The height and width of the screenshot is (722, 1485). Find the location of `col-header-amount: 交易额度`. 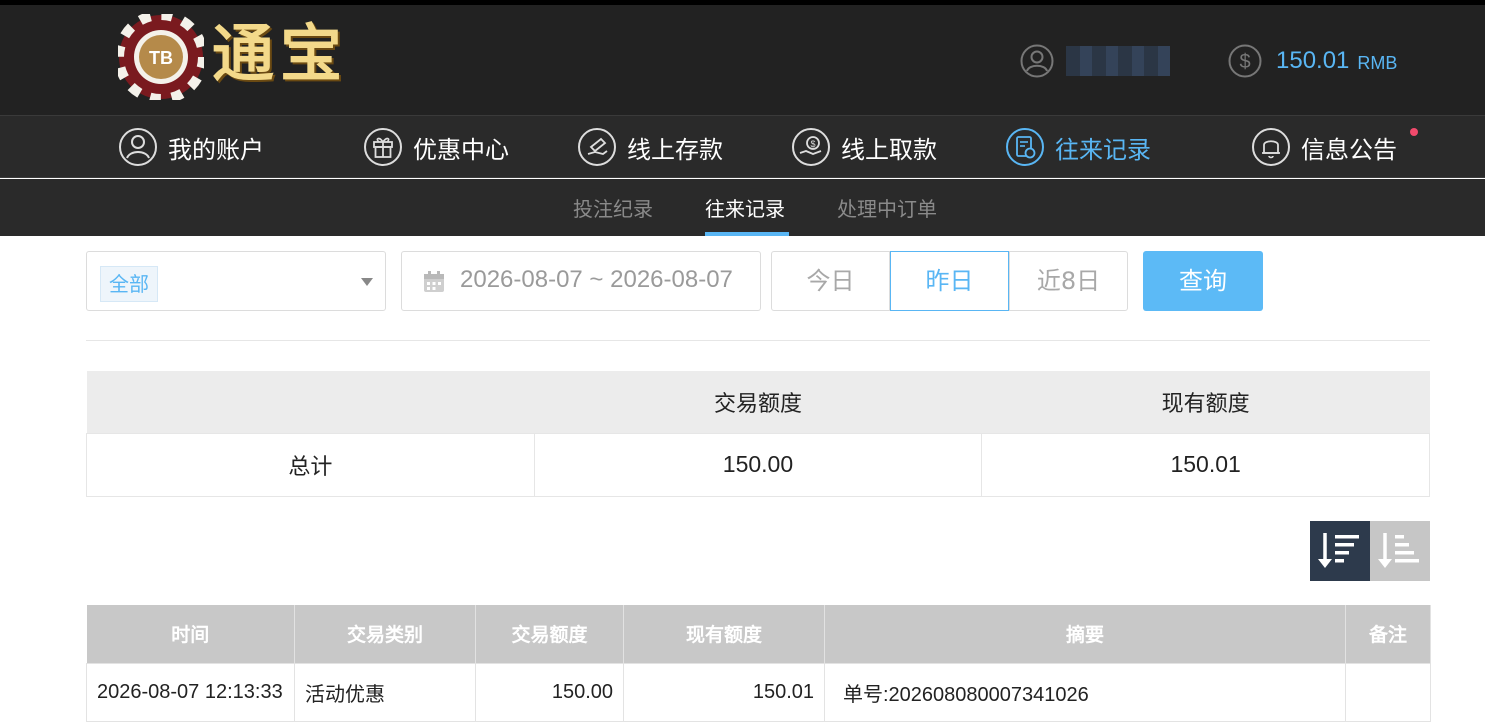

col-header-amount: 交易额度 is located at coordinates (549, 634).